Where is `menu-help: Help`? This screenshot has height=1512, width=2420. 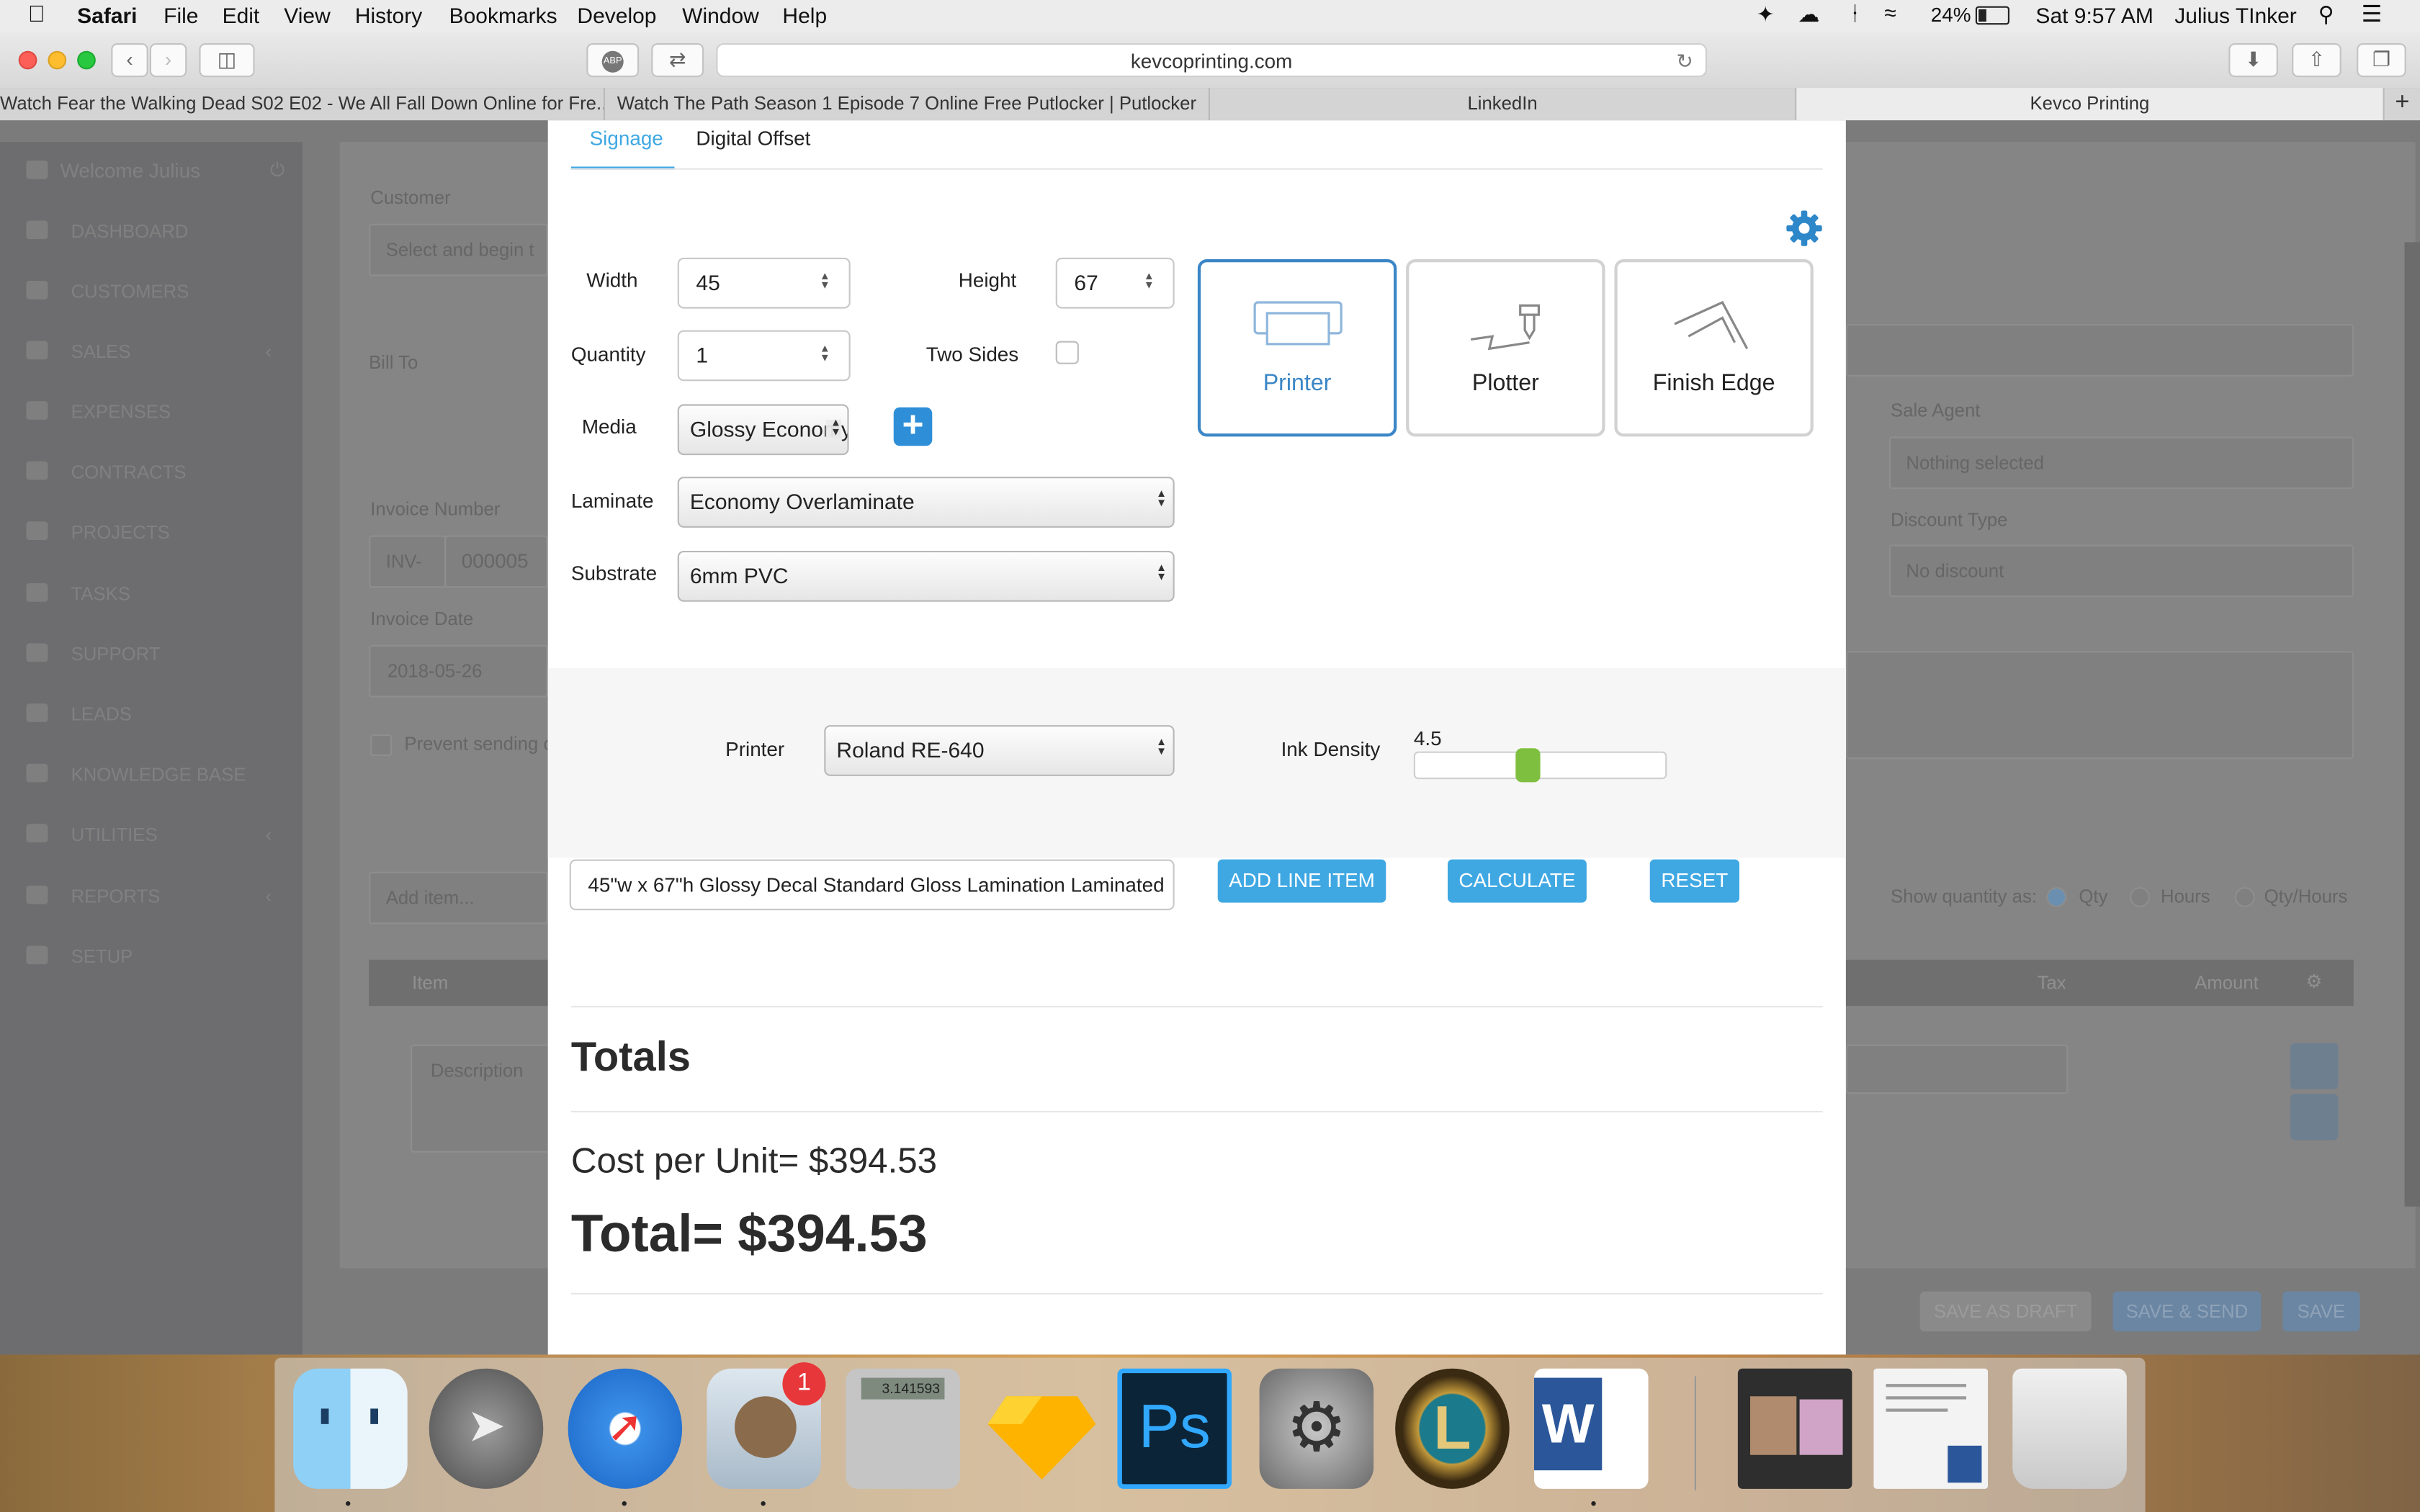 menu-help: Help is located at coordinates (804, 15).